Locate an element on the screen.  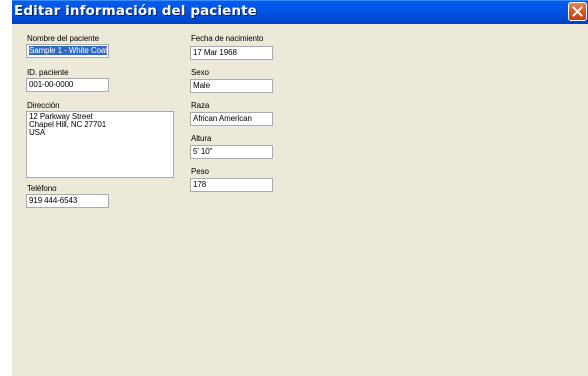
patient-name-field: Sample 1 - White Coat is located at coordinates (67, 51).